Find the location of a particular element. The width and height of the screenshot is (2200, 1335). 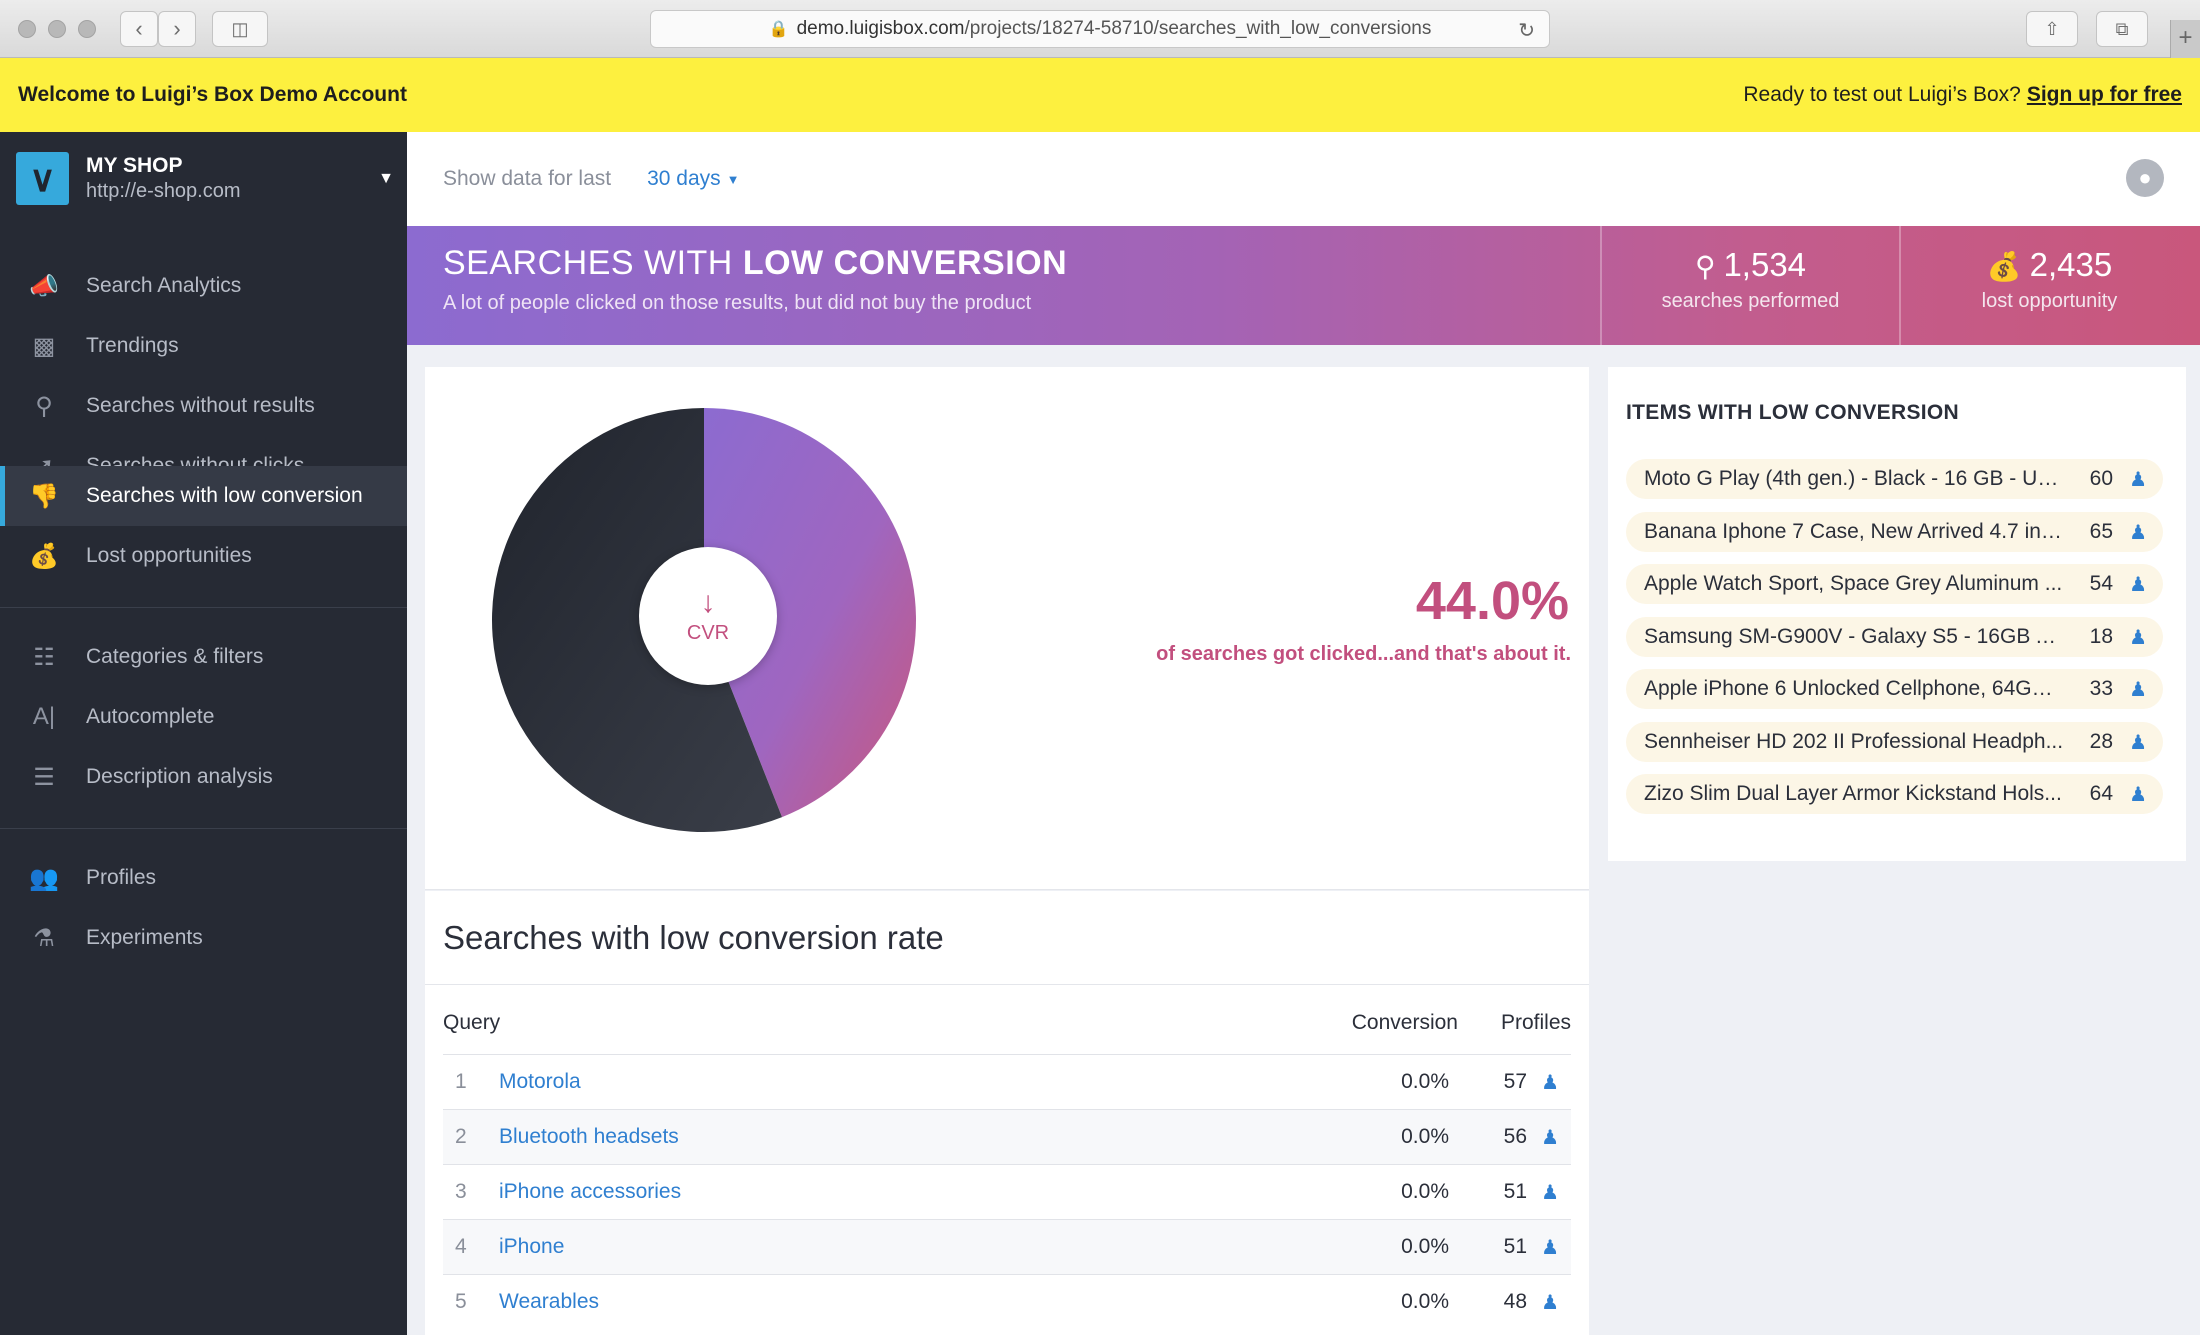

sidebar-item-label: Trendings is located at coordinates (132, 345).